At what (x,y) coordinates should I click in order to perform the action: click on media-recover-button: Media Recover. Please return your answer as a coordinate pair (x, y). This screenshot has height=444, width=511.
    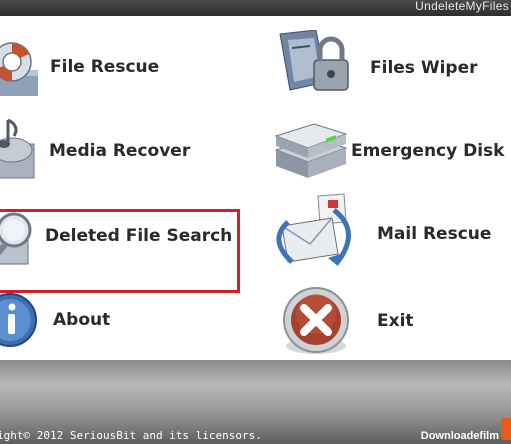
    Looking at the image, I should click on (110, 151).